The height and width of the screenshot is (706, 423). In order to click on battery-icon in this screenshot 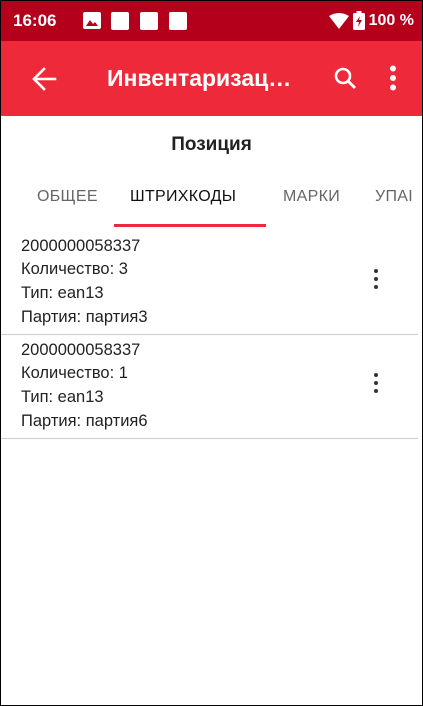, I will do `click(358, 20)`.